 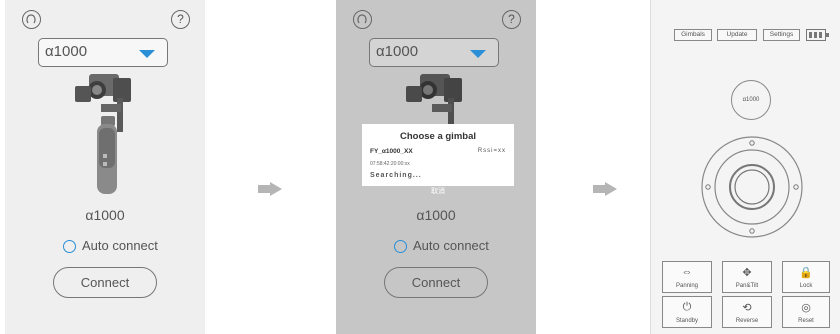 I want to click on reverse-button: ⟲ Reverse, so click(x=747, y=312).